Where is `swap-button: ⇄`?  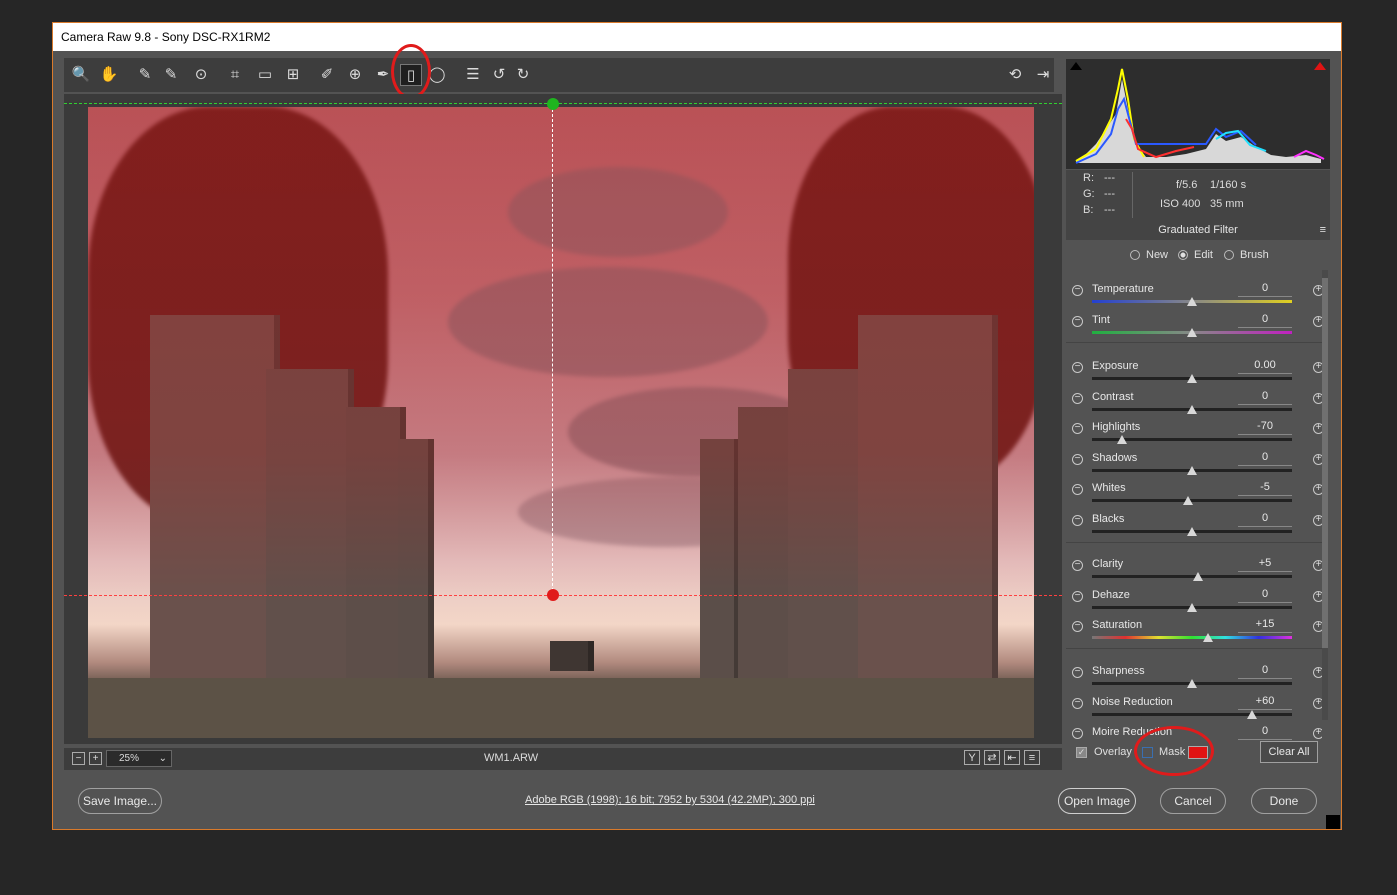
swap-button: ⇄ is located at coordinates (992, 757).